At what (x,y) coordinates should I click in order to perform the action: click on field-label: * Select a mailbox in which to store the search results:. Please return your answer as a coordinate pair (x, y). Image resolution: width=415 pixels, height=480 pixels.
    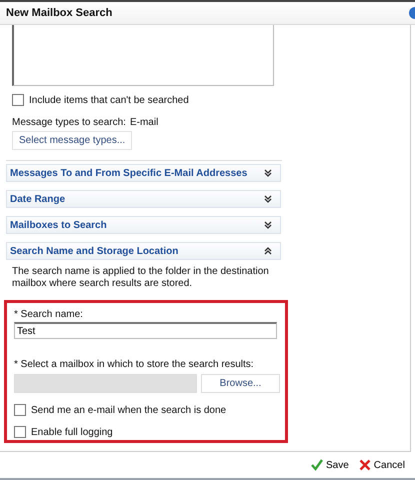
    Looking at the image, I should click on (134, 364).